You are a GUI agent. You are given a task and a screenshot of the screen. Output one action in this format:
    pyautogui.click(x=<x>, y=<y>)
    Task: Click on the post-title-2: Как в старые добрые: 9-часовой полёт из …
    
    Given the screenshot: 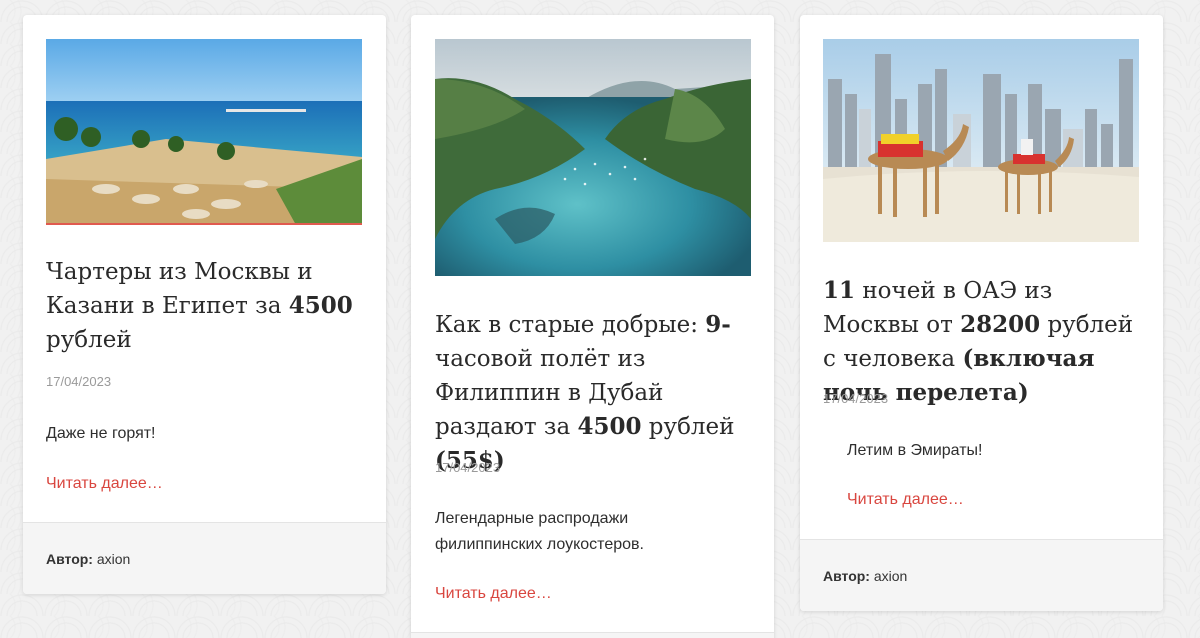 What is the action you would take?
    pyautogui.click(x=597, y=393)
    